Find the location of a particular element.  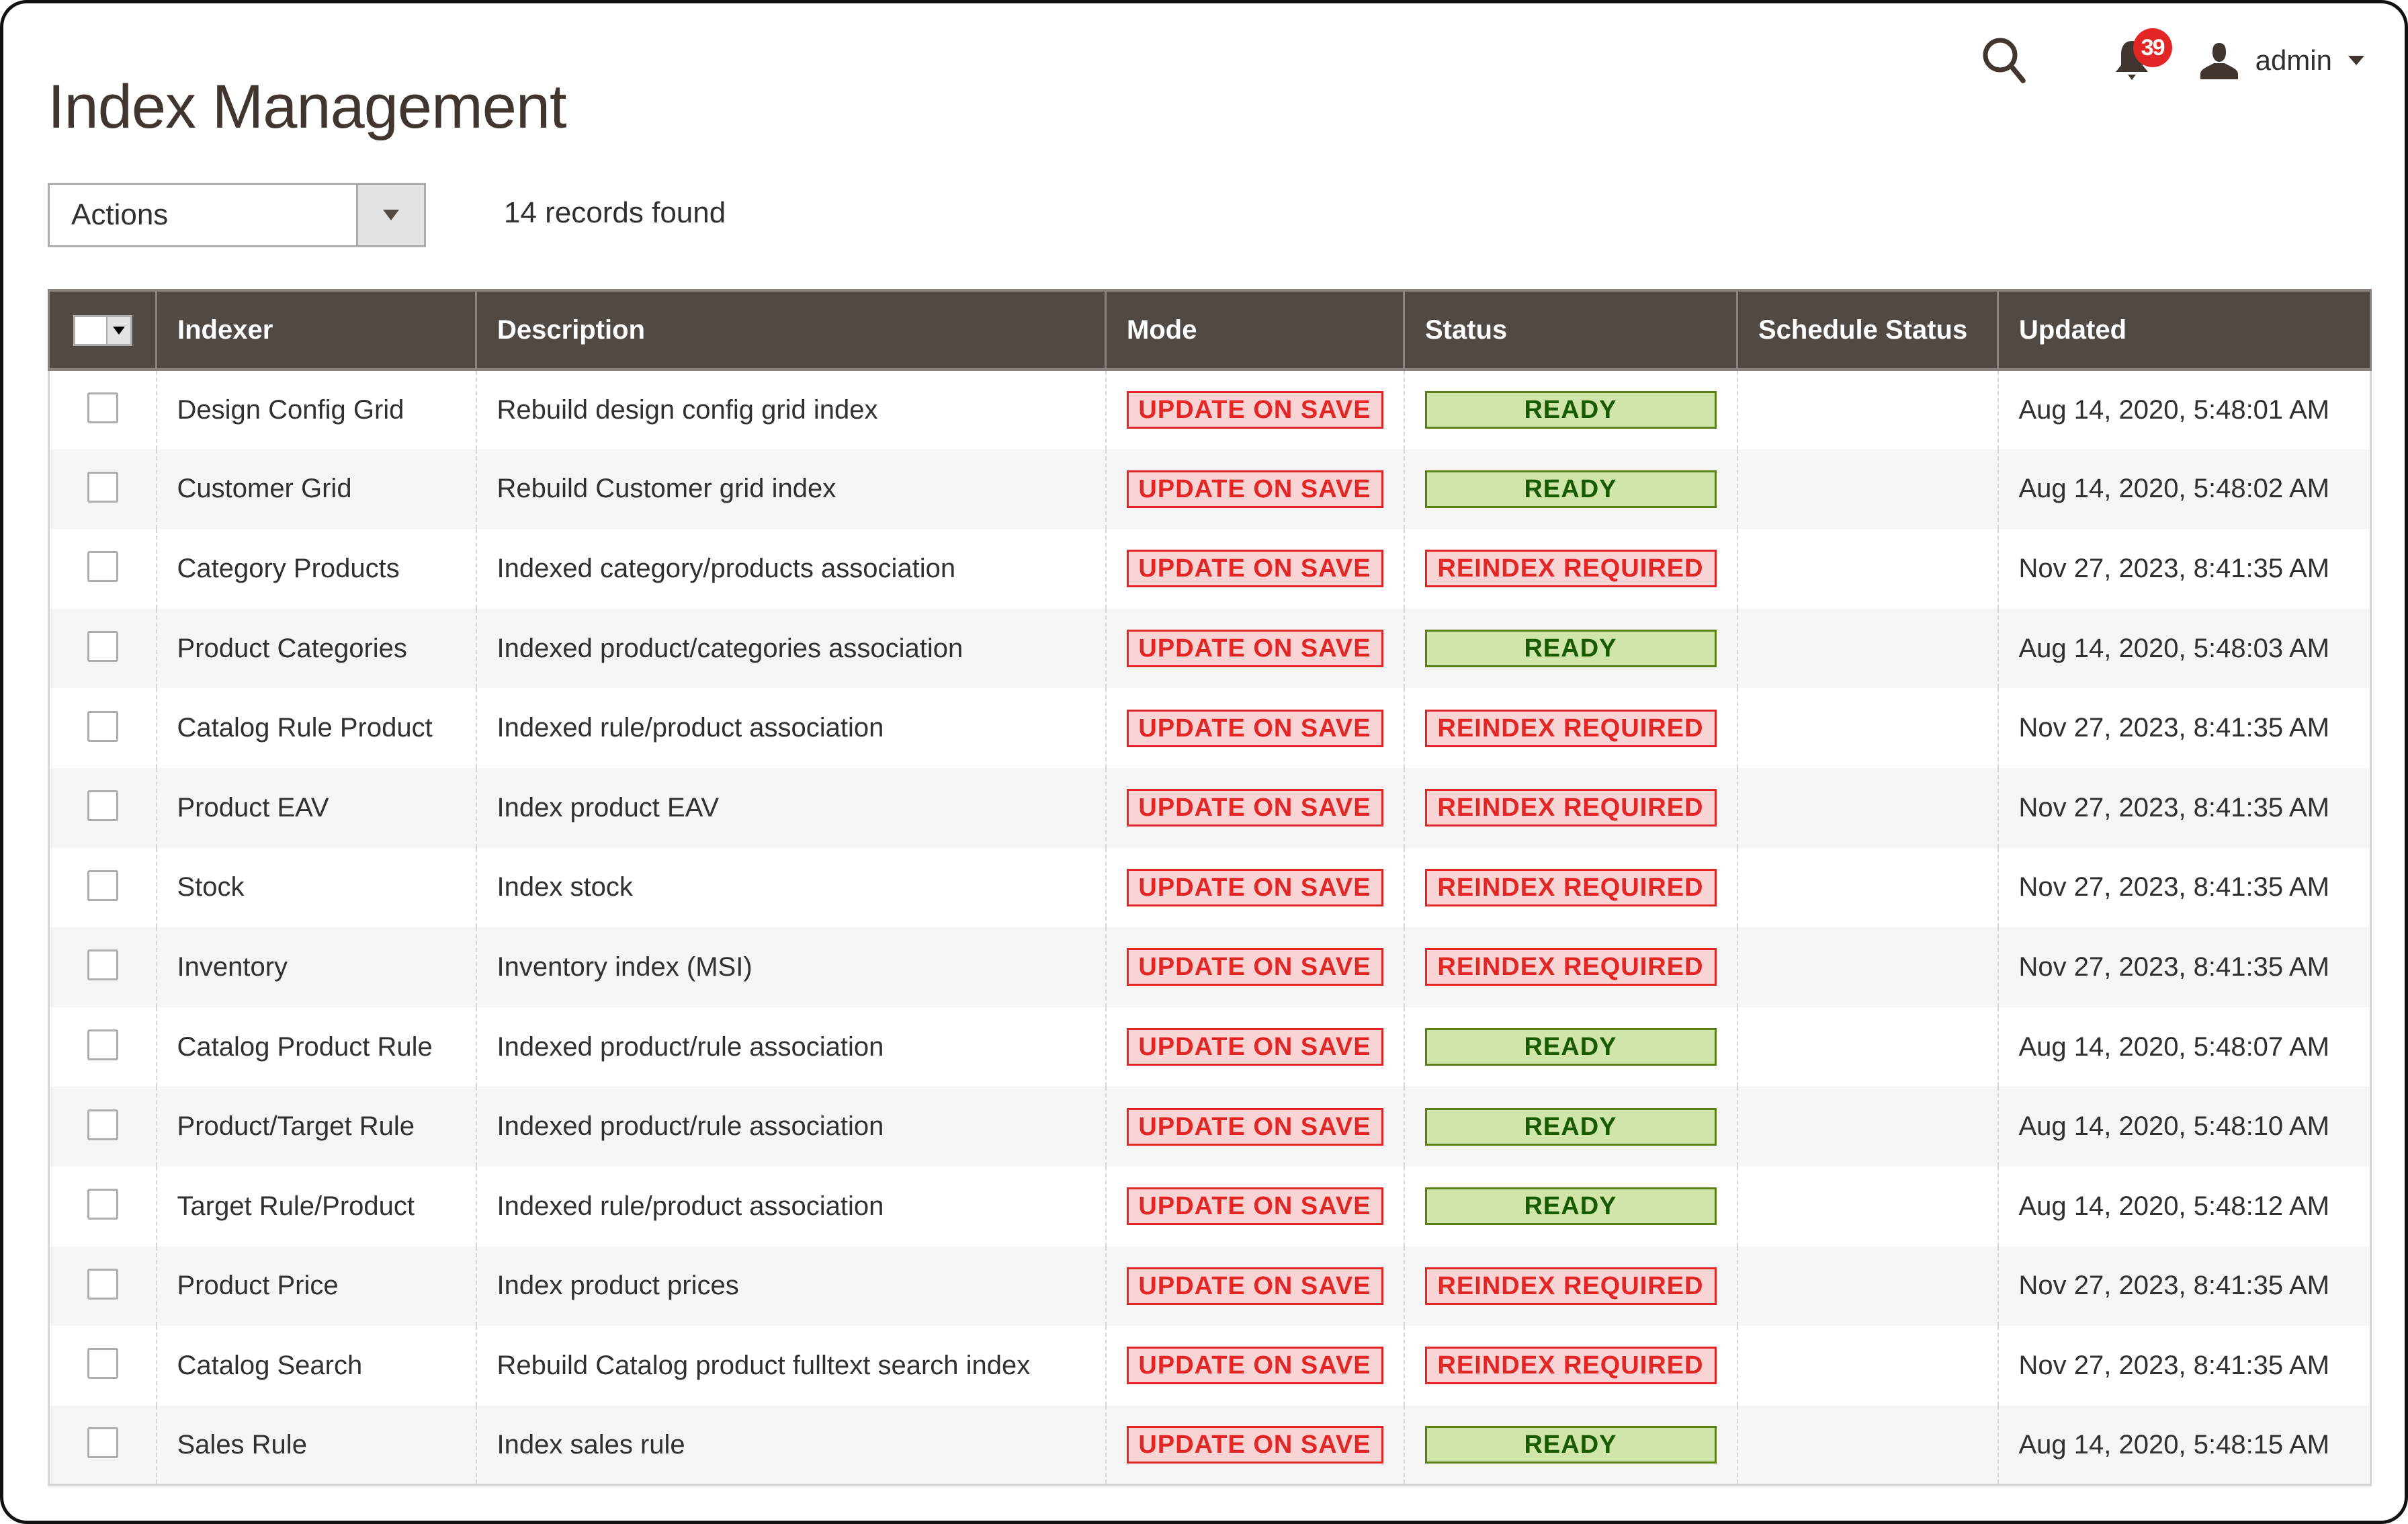

indexer-description: Rebuild design config grid index is located at coordinates (790, 410).